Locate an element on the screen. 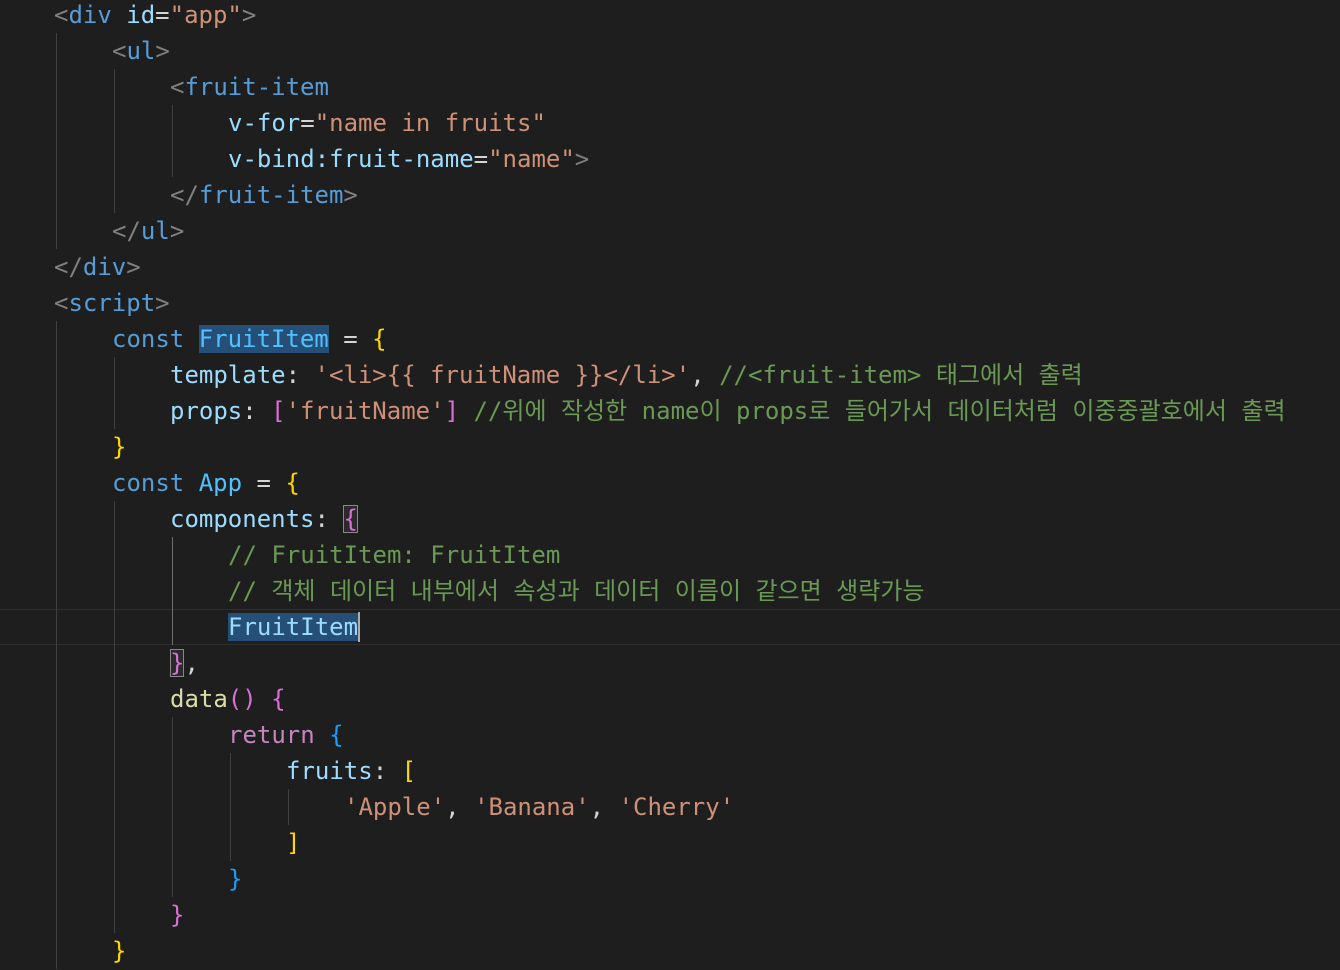  code-line: }, is located at coordinates (184, 663).